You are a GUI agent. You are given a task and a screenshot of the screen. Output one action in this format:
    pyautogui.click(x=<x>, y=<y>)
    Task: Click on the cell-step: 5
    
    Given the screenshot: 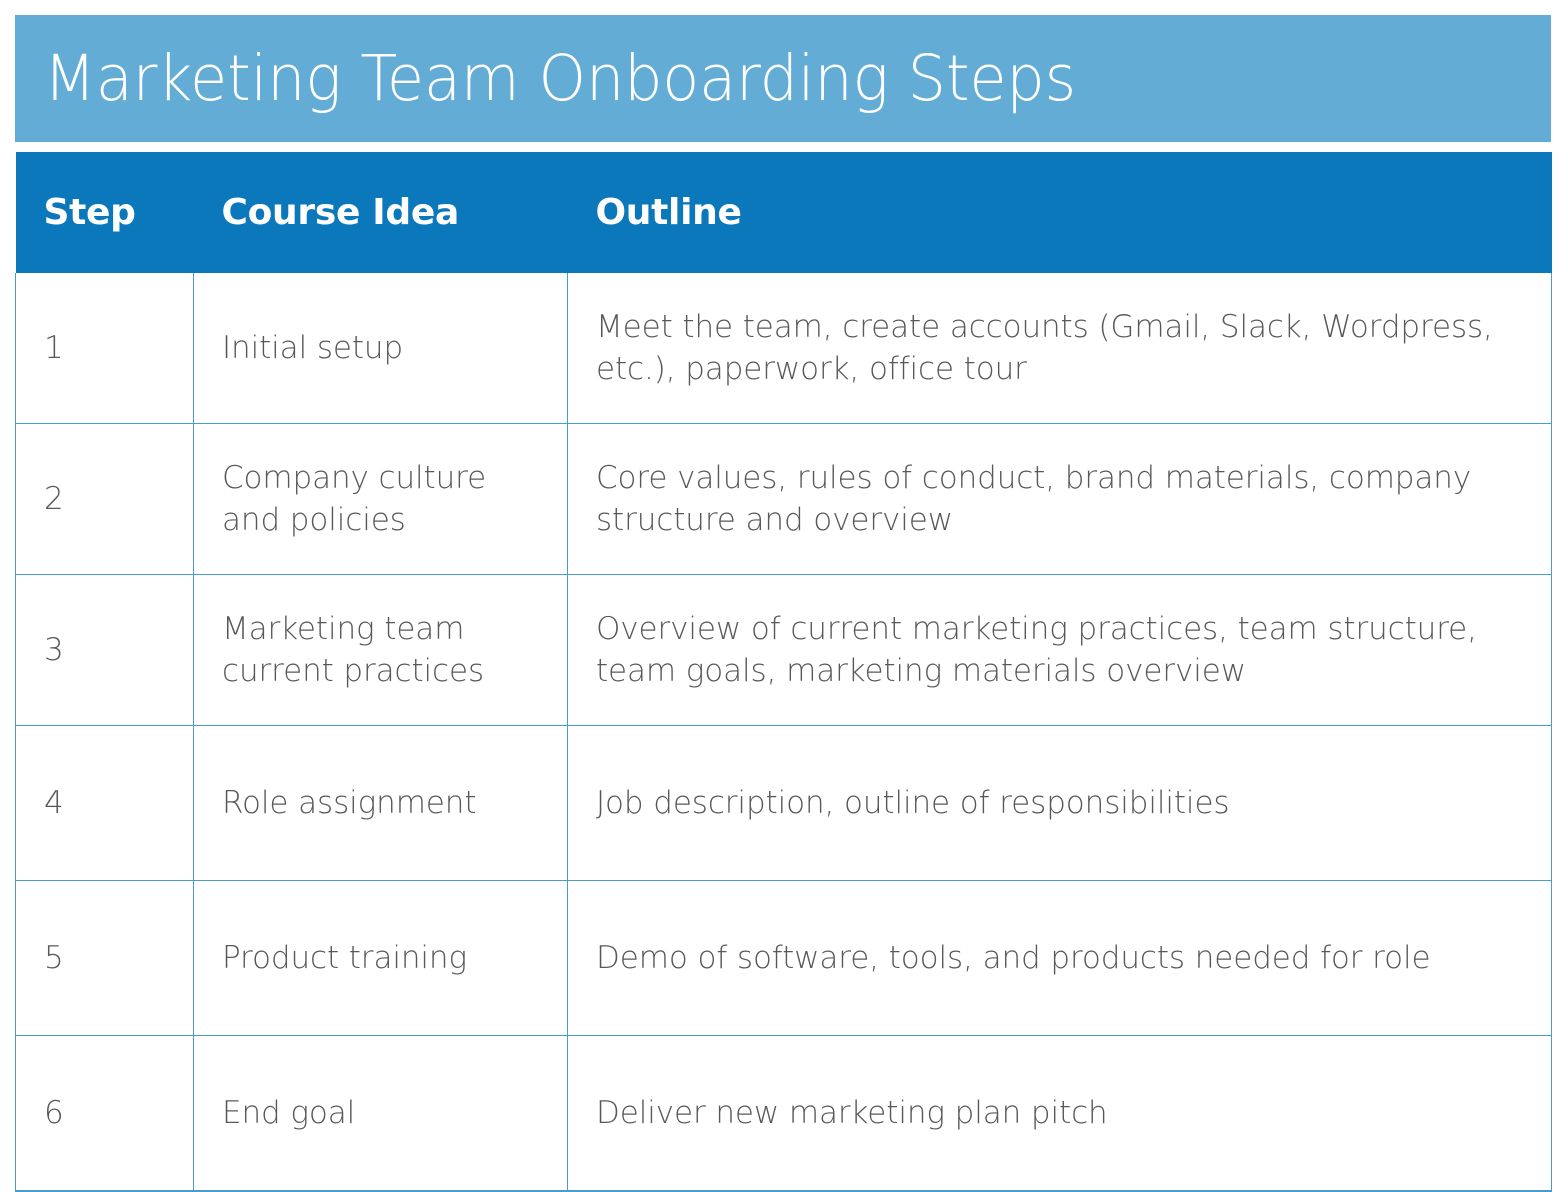 What is the action you would take?
    pyautogui.click(x=104, y=958)
    